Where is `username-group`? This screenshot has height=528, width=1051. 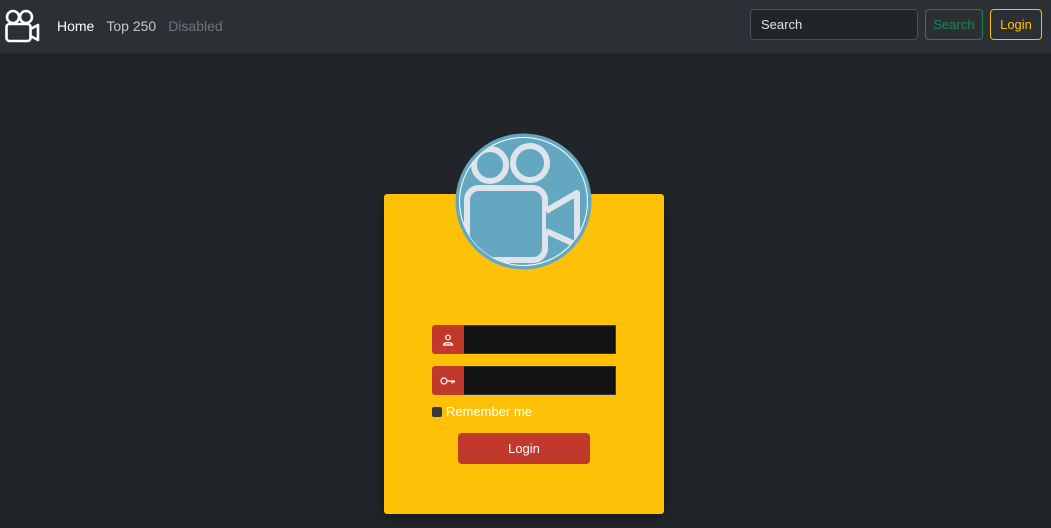 username-group is located at coordinates (524, 339).